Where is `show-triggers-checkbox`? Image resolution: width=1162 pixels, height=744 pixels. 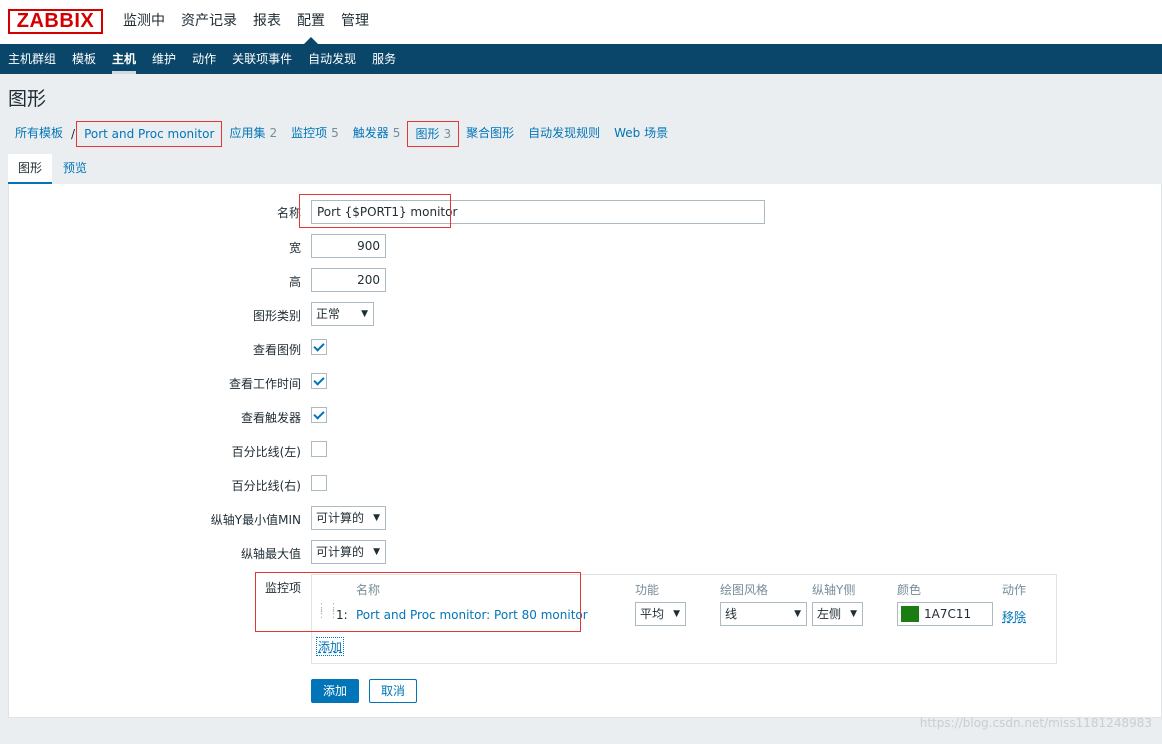 show-triggers-checkbox is located at coordinates (319, 415).